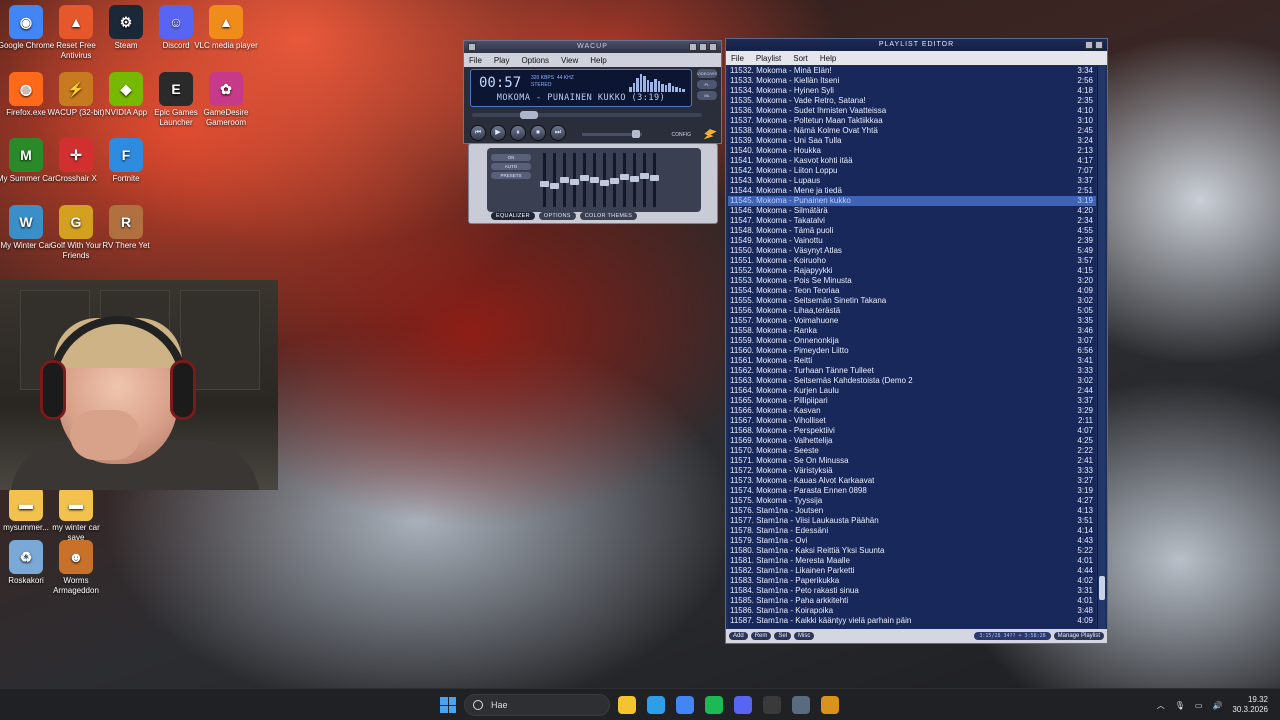 The height and width of the screenshot is (720, 1280). I want to click on menu-help: Help, so click(598, 60).